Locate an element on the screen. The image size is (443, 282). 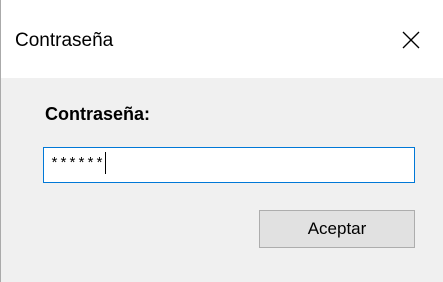
password-field: ****** is located at coordinates (229, 165).